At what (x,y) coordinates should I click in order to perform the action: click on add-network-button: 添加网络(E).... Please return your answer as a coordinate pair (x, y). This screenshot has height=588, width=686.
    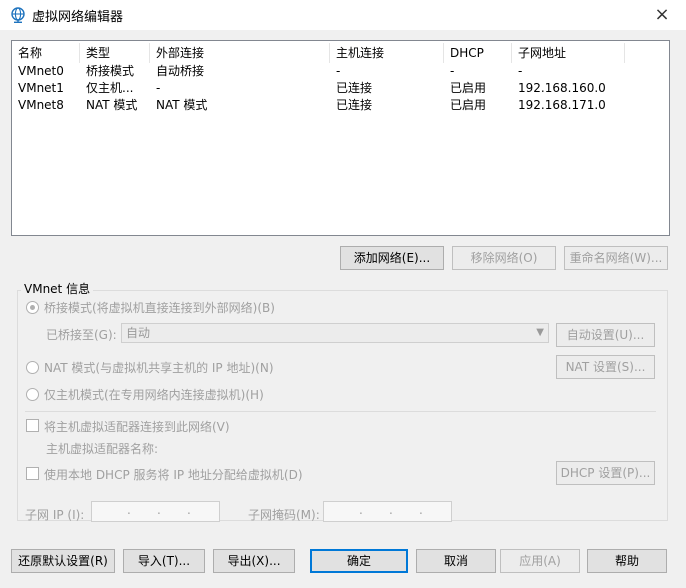
    Looking at the image, I should click on (392, 258).